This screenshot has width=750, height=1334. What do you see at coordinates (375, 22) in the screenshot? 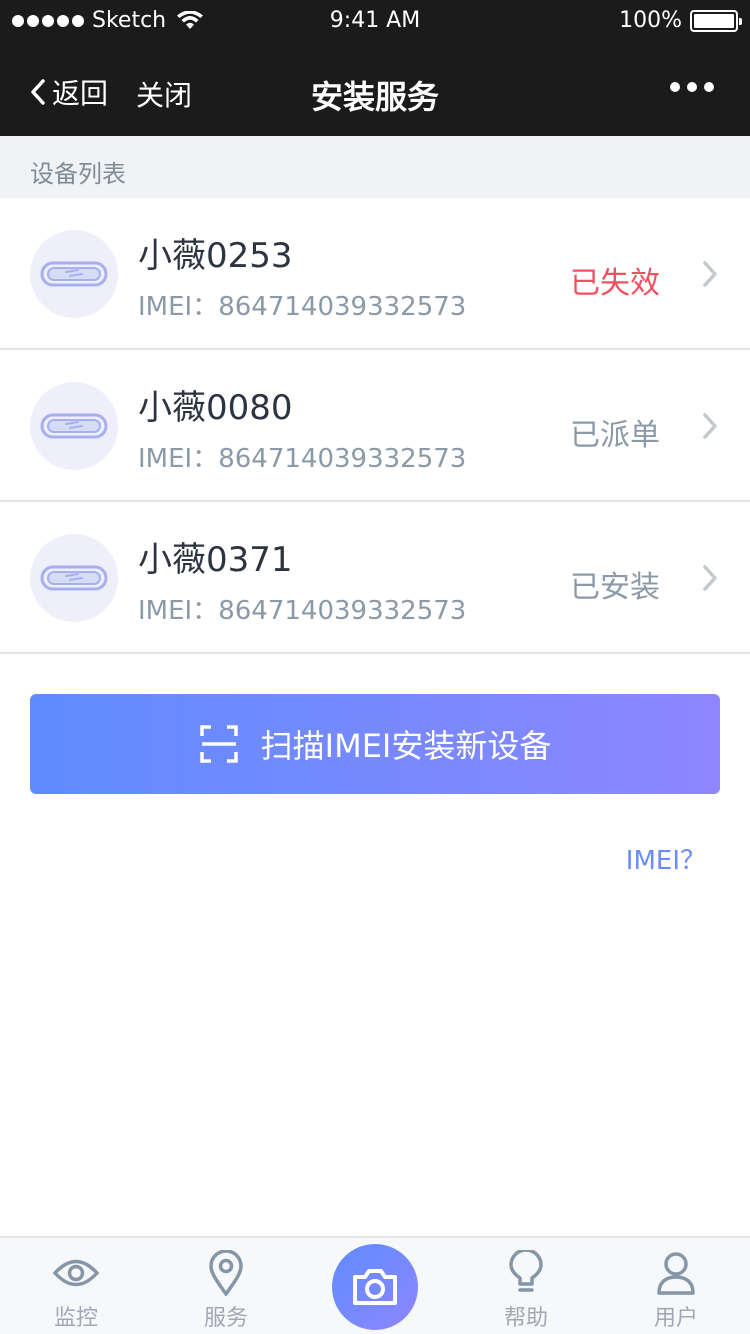
I see `status-bar: Sketch 9:41 AM 100%` at bounding box center [375, 22].